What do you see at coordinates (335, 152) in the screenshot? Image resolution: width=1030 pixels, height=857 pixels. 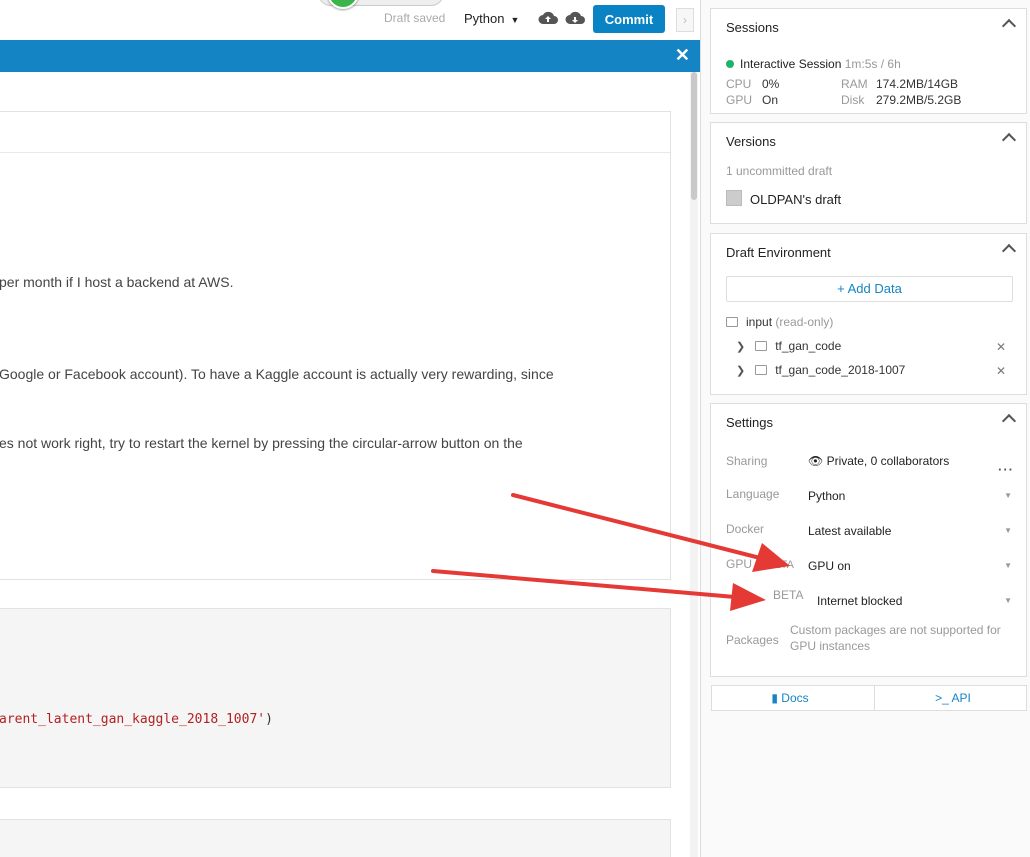 I see `cell-divider` at bounding box center [335, 152].